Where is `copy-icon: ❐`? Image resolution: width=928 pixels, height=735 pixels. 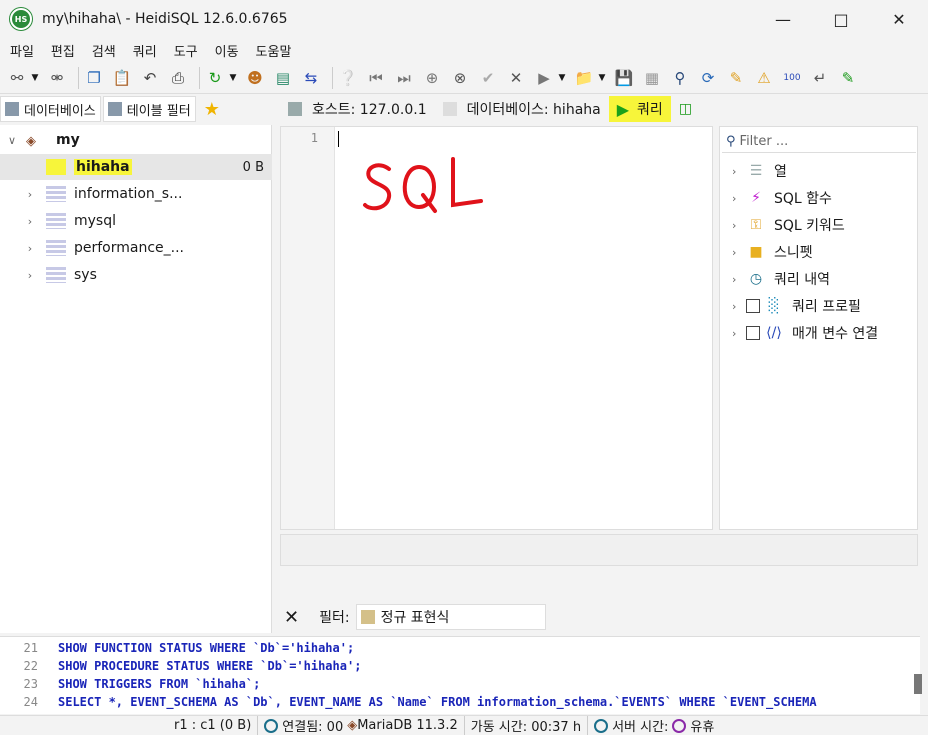 copy-icon: ❐ is located at coordinates (94, 78).